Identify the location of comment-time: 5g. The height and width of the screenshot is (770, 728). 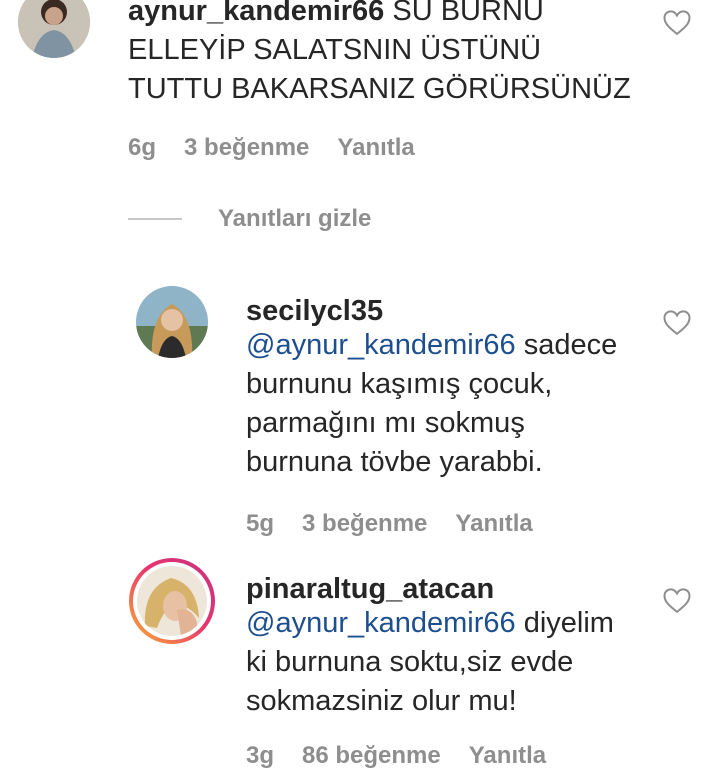
(260, 523).